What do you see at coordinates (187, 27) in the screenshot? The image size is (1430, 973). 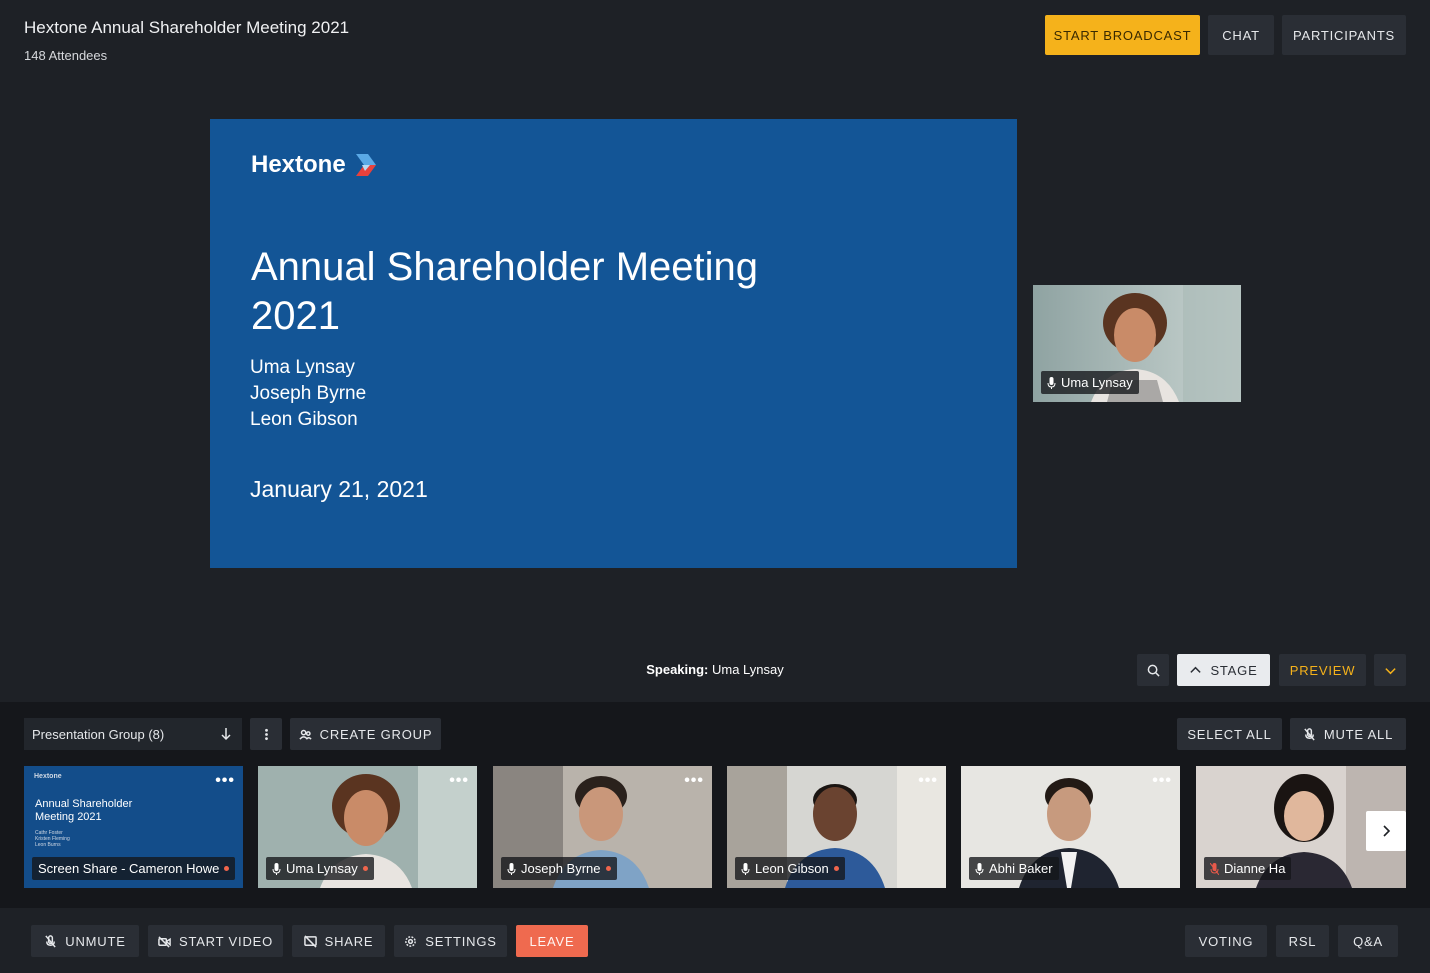 I see `meeting-title: Hextone Annual Shareholder Meeting 2021` at bounding box center [187, 27].